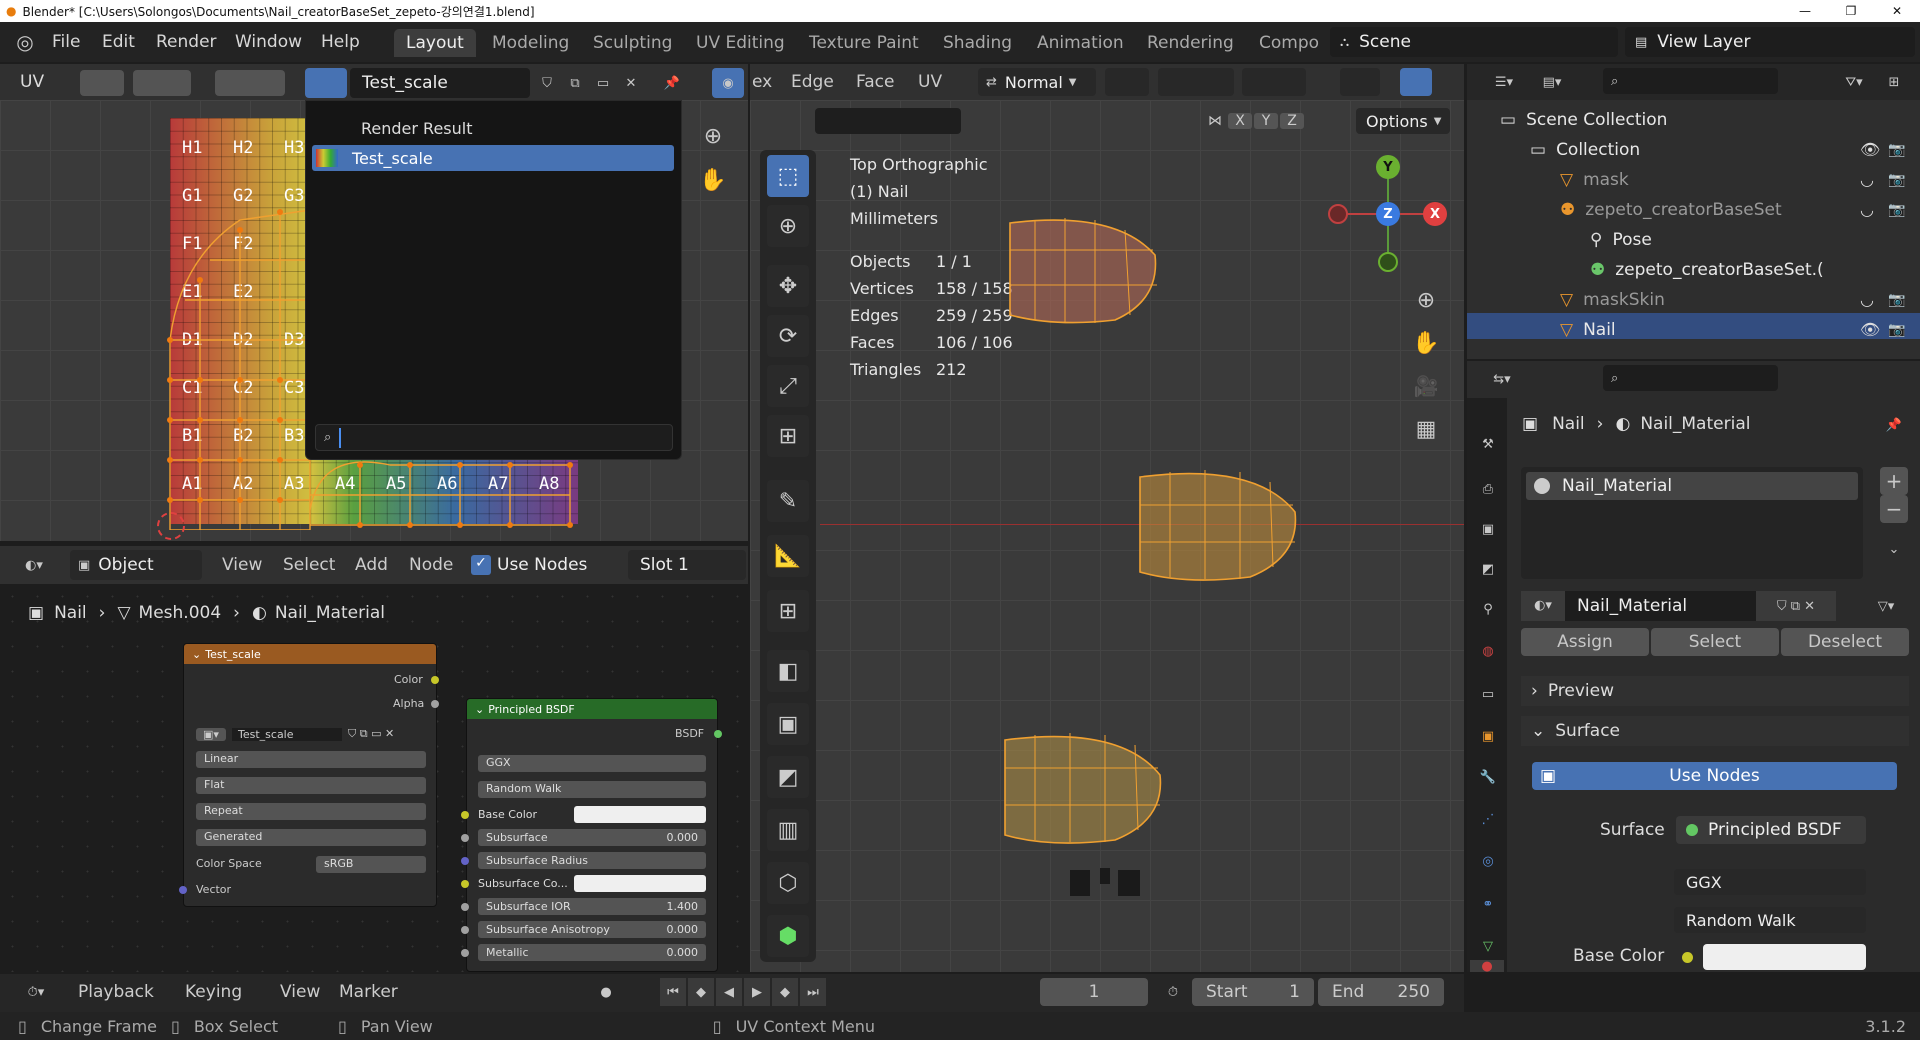 This screenshot has width=1920, height=1040. Describe the element at coordinates (1488, 609) in the screenshot. I see `scene-tab-icon: ⚲` at that location.